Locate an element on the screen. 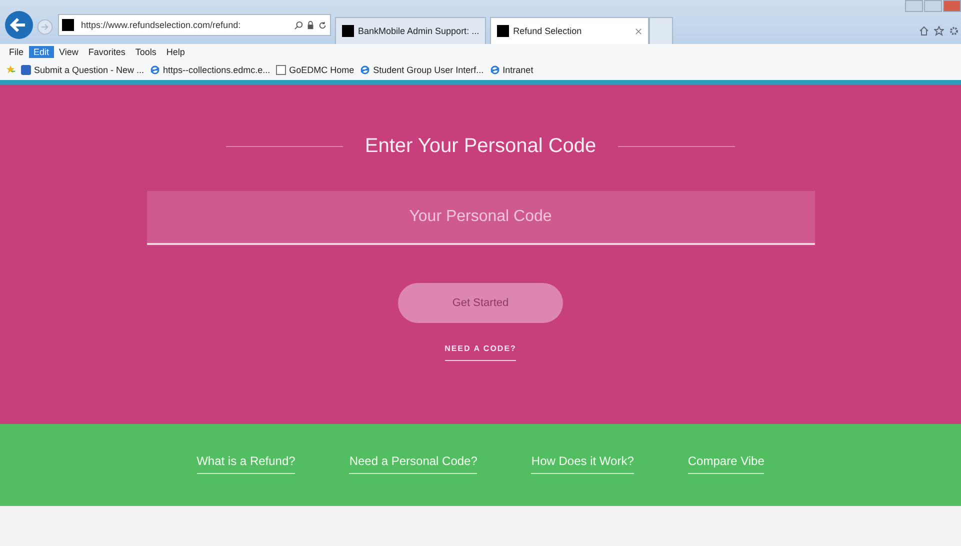  close-icon is located at coordinates (638, 31).